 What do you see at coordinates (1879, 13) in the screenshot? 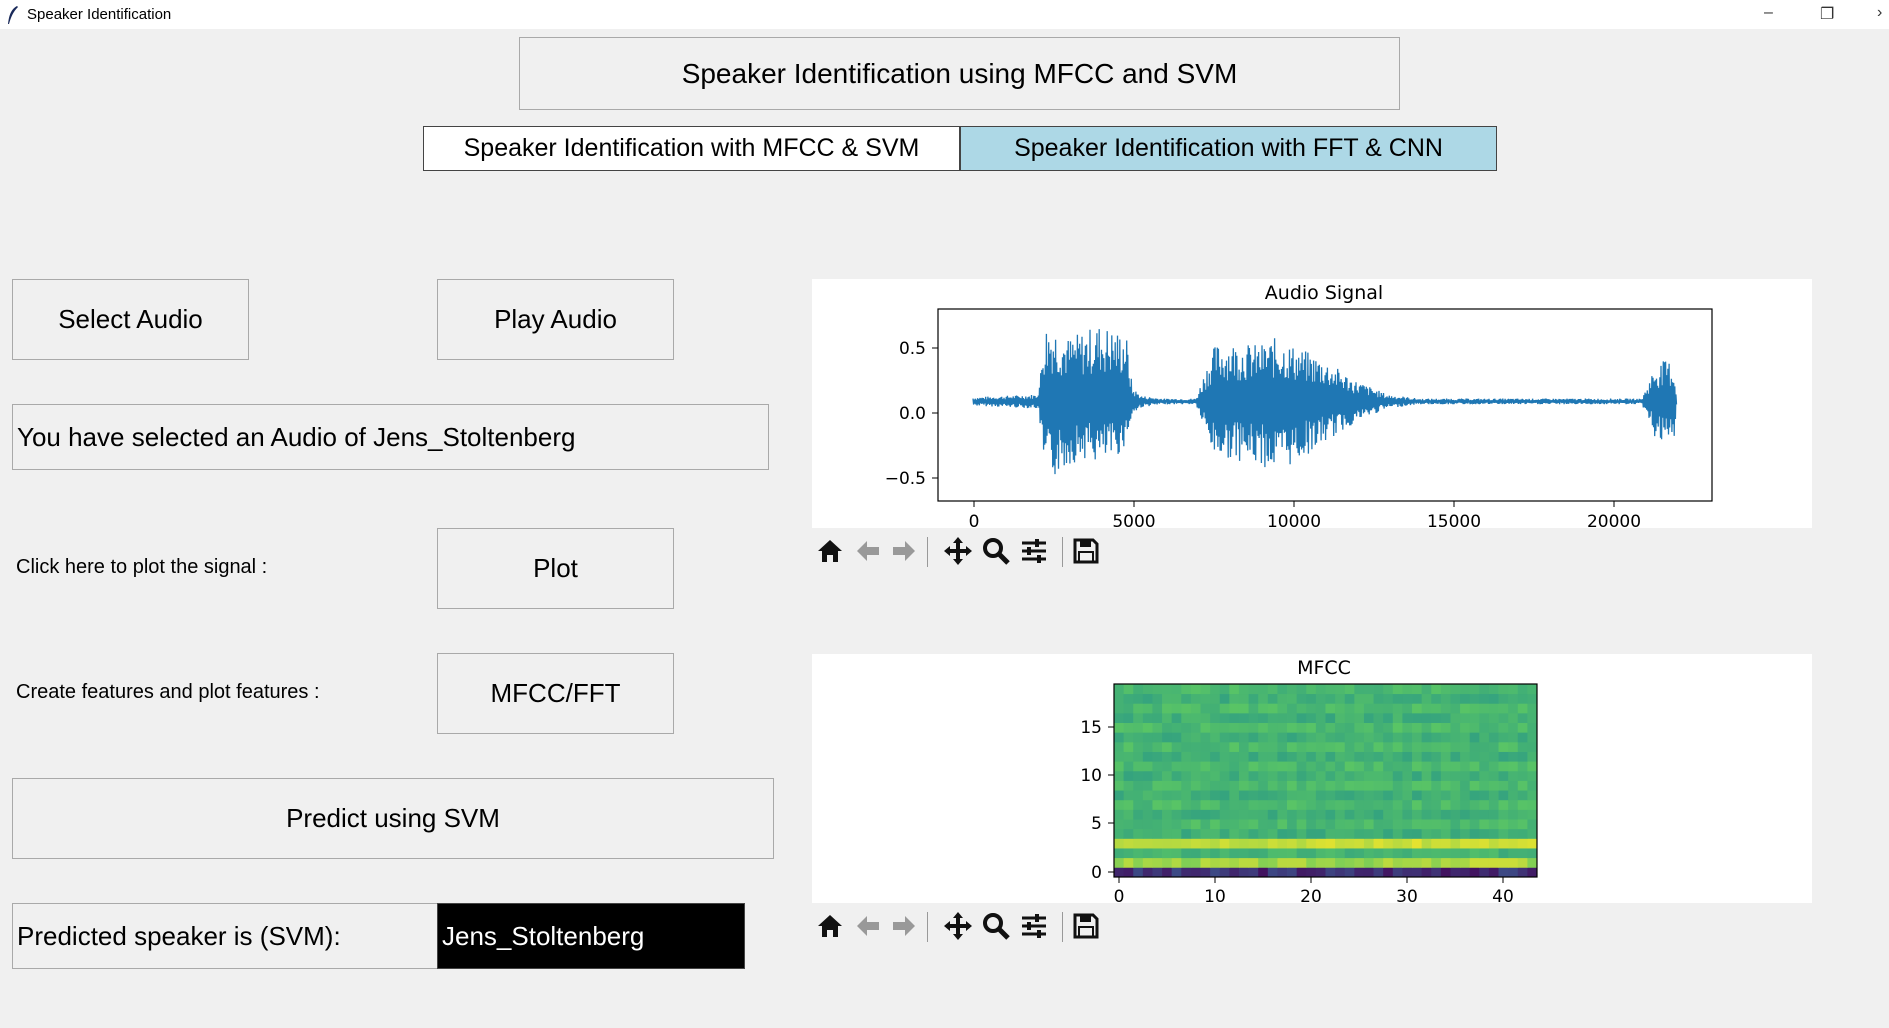
I see `close-button: ›` at bounding box center [1879, 13].